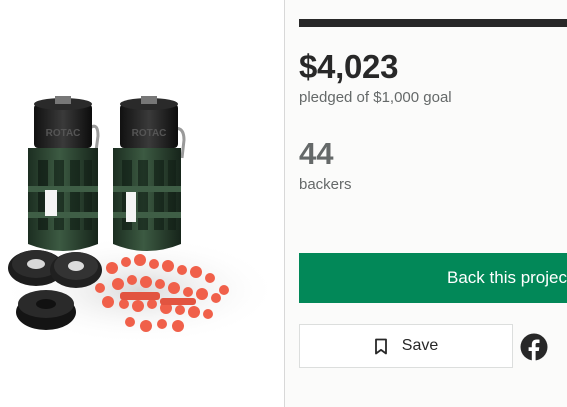  Describe the element at coordinates (420, 345) in the screenshot. I see `save-label: Save` at that location.